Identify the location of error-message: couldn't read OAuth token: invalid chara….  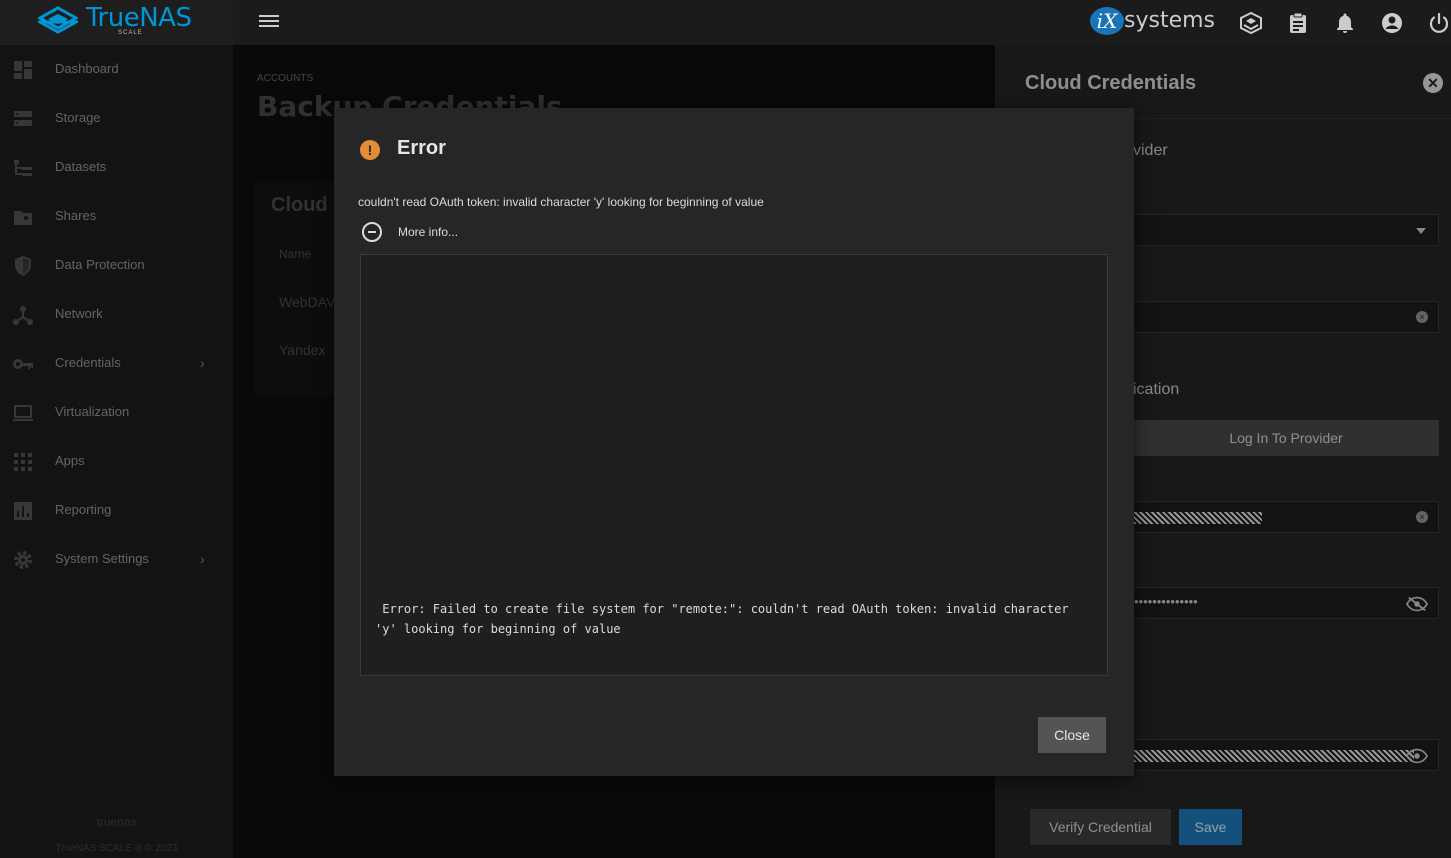
(561, 202).